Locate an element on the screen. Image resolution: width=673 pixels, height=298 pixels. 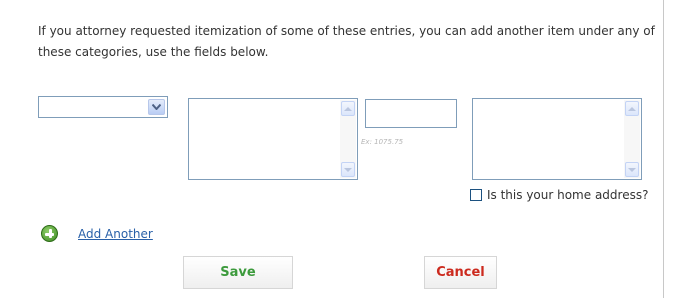
cancel-button: Cancel is located at coordinates (460, 272).